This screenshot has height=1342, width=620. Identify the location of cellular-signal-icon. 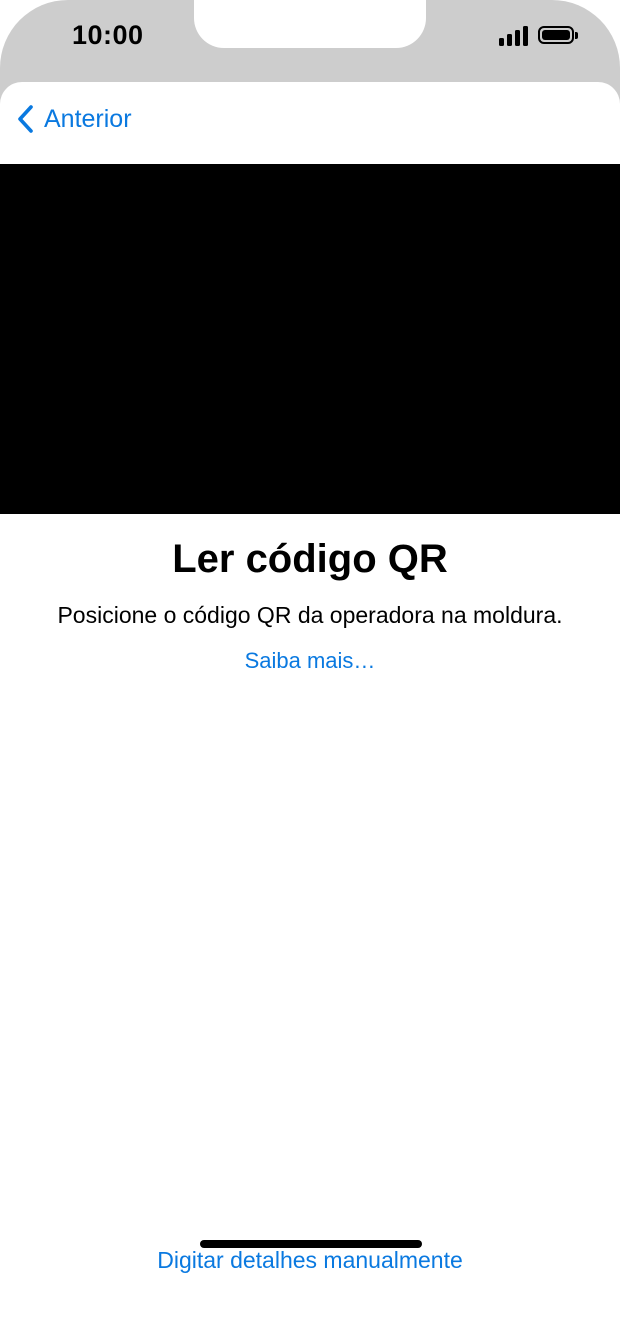
(513, 35).